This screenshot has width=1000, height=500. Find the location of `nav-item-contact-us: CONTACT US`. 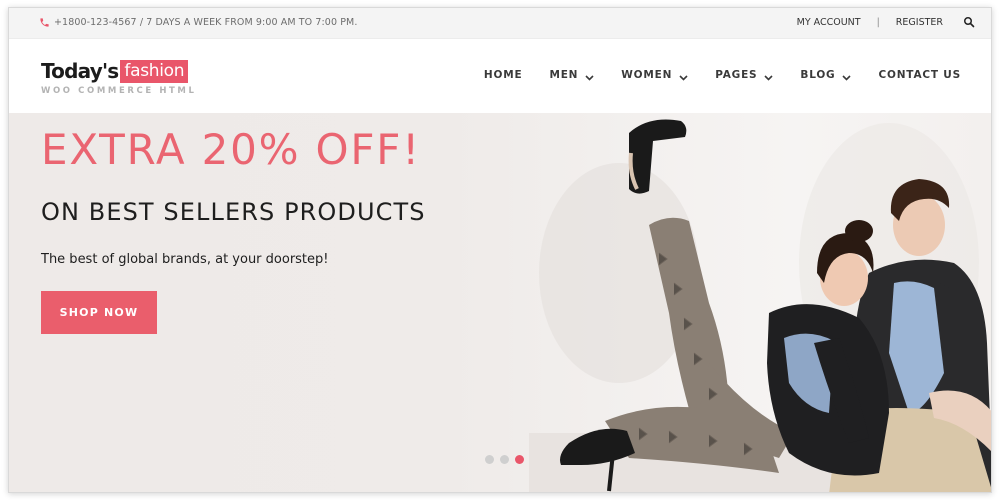

nav-item-contact-us: CONTACT US is located at coordinates (919, 75).